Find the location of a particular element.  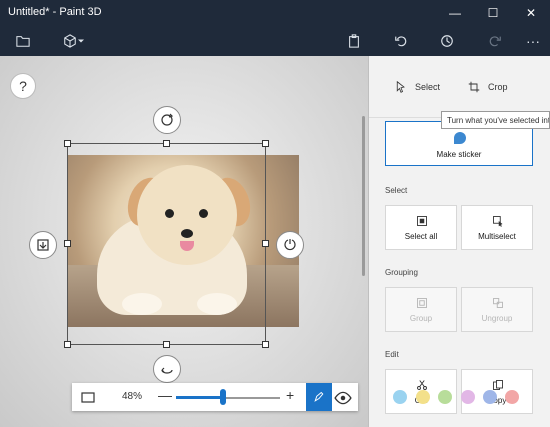

cube-icon is located at coordinates (74, 41).